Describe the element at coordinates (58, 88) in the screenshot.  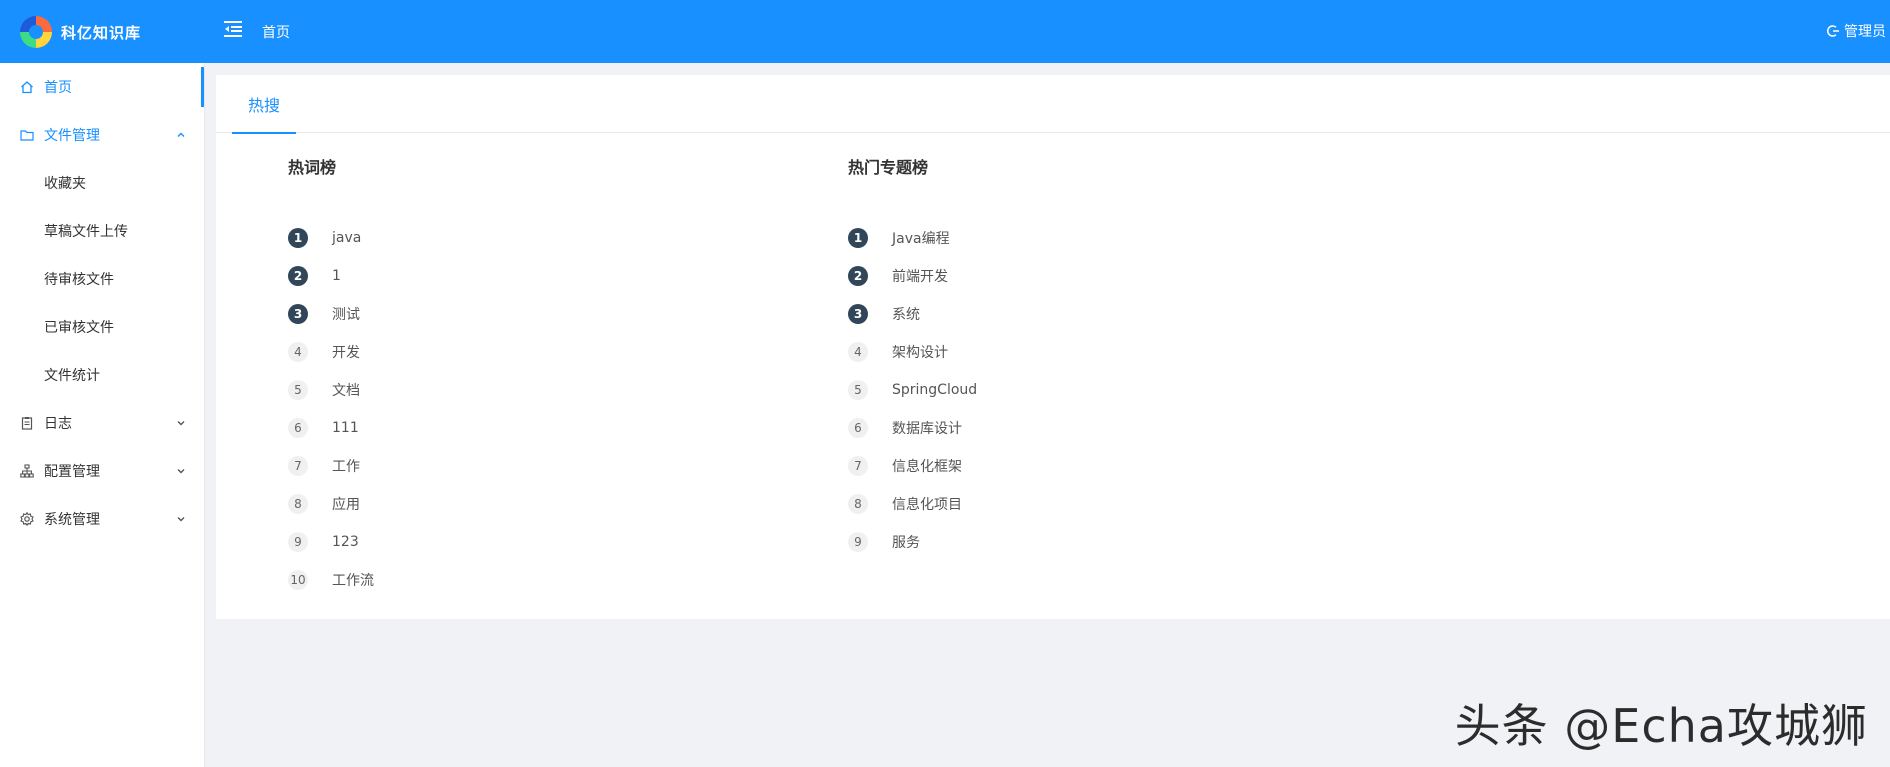
I see `sidebar-item-label: 首页` at that location.